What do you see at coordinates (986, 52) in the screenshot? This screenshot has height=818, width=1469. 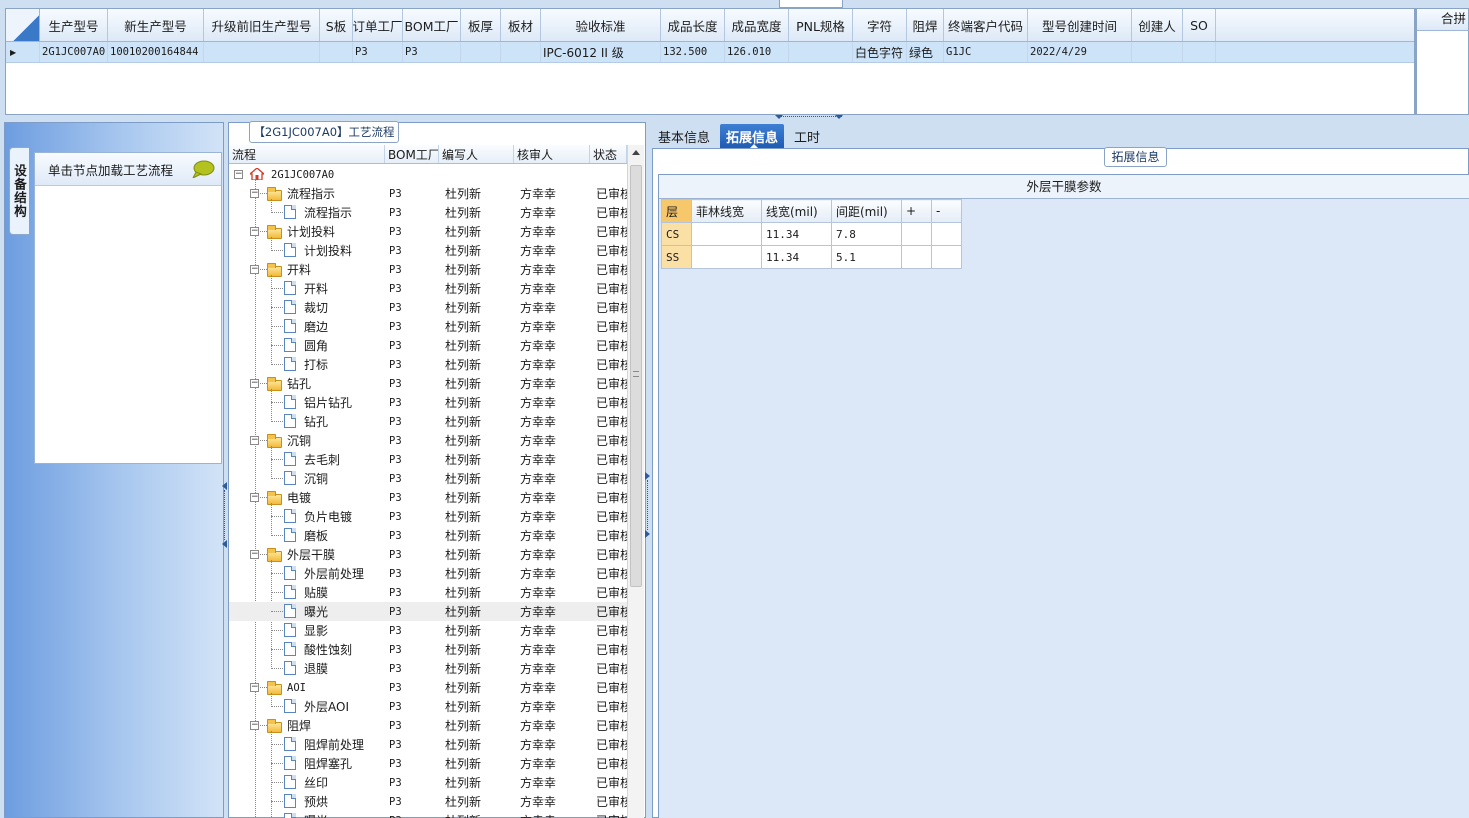 I see `grid-cell: G1JC` at bounding box center [986, 52].